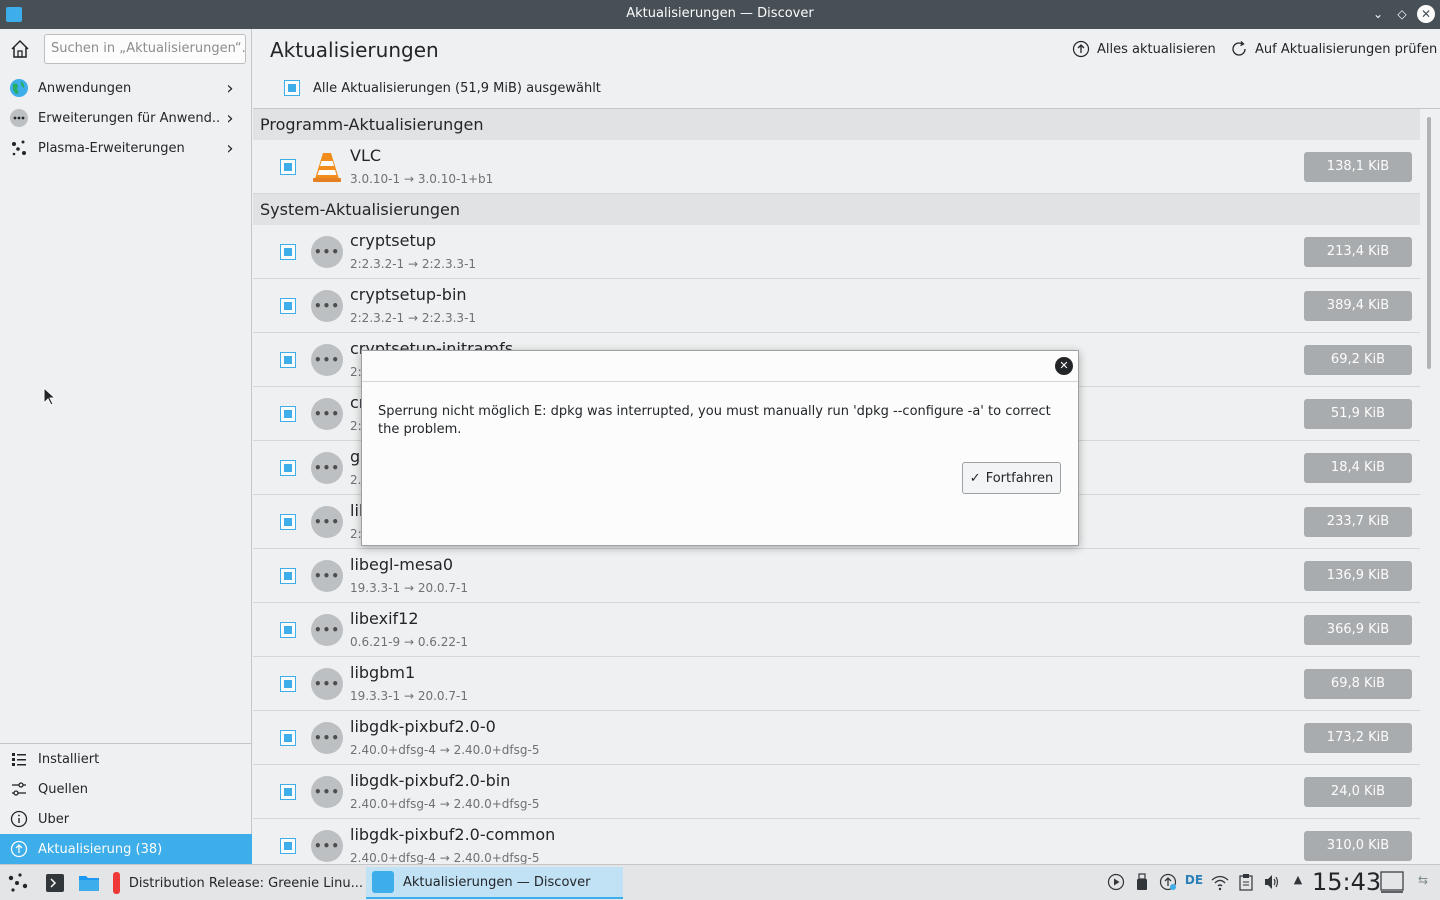 This screenshot has width=1440, height=900. I want to click on volume-icon, so click(1272, 883).